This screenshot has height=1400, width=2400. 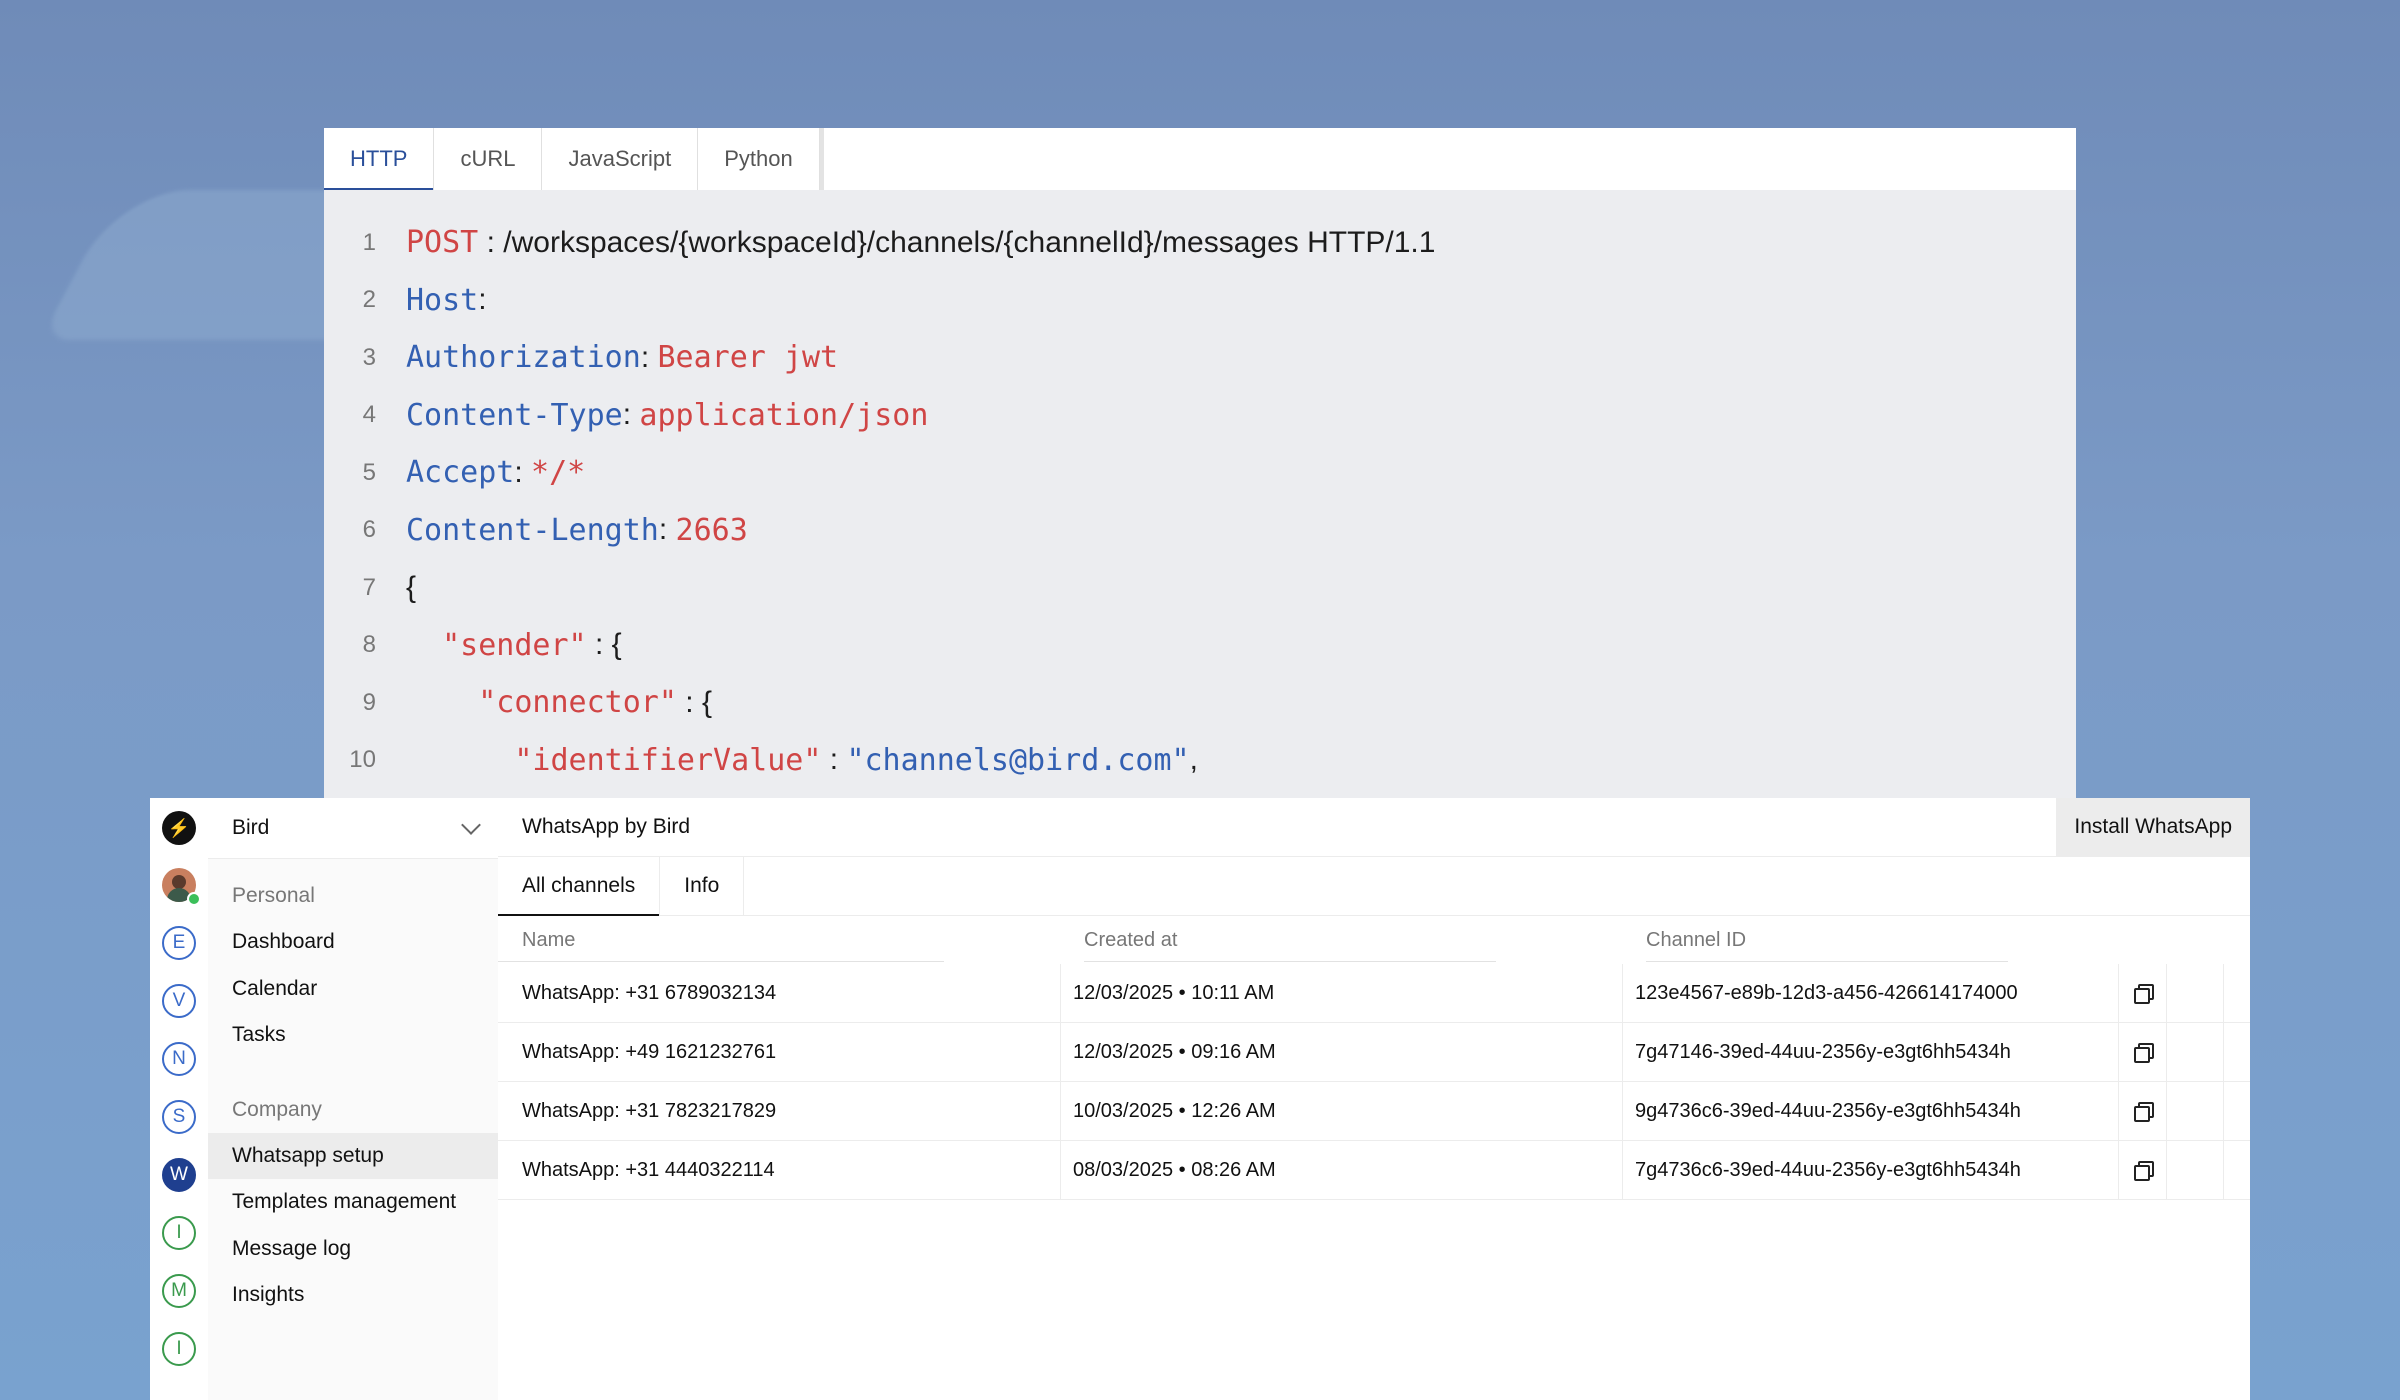 I want to click on line-number: 3, so click(x=369, y=357).